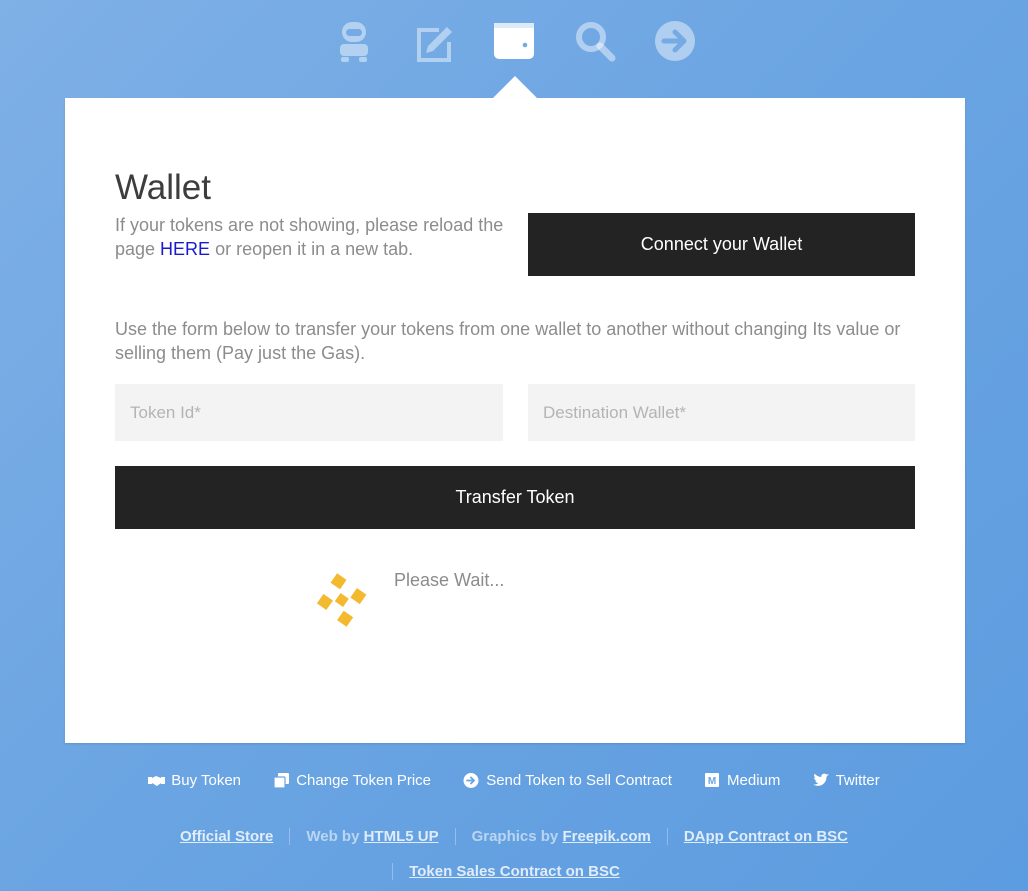 The height and width of the screenshot is (891, 1028). I want to click on token-sales-contract-link: Token Sales Contract on BSC, so click(514, 871).